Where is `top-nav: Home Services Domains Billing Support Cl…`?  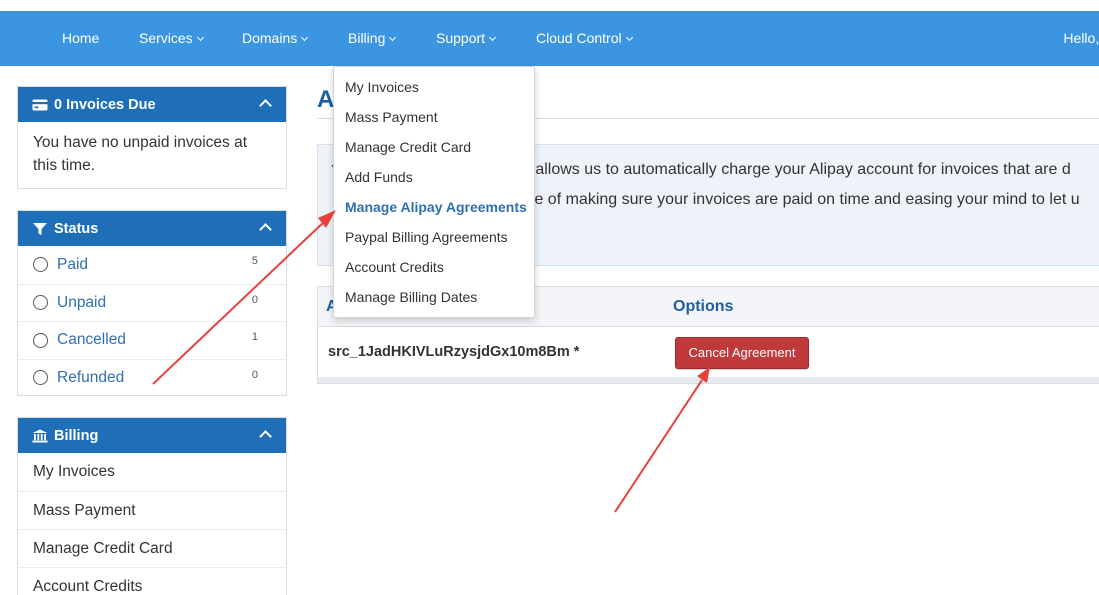
top-nav: Home Services Domains Billing Support Cl… is located at coordinates (549, 38).